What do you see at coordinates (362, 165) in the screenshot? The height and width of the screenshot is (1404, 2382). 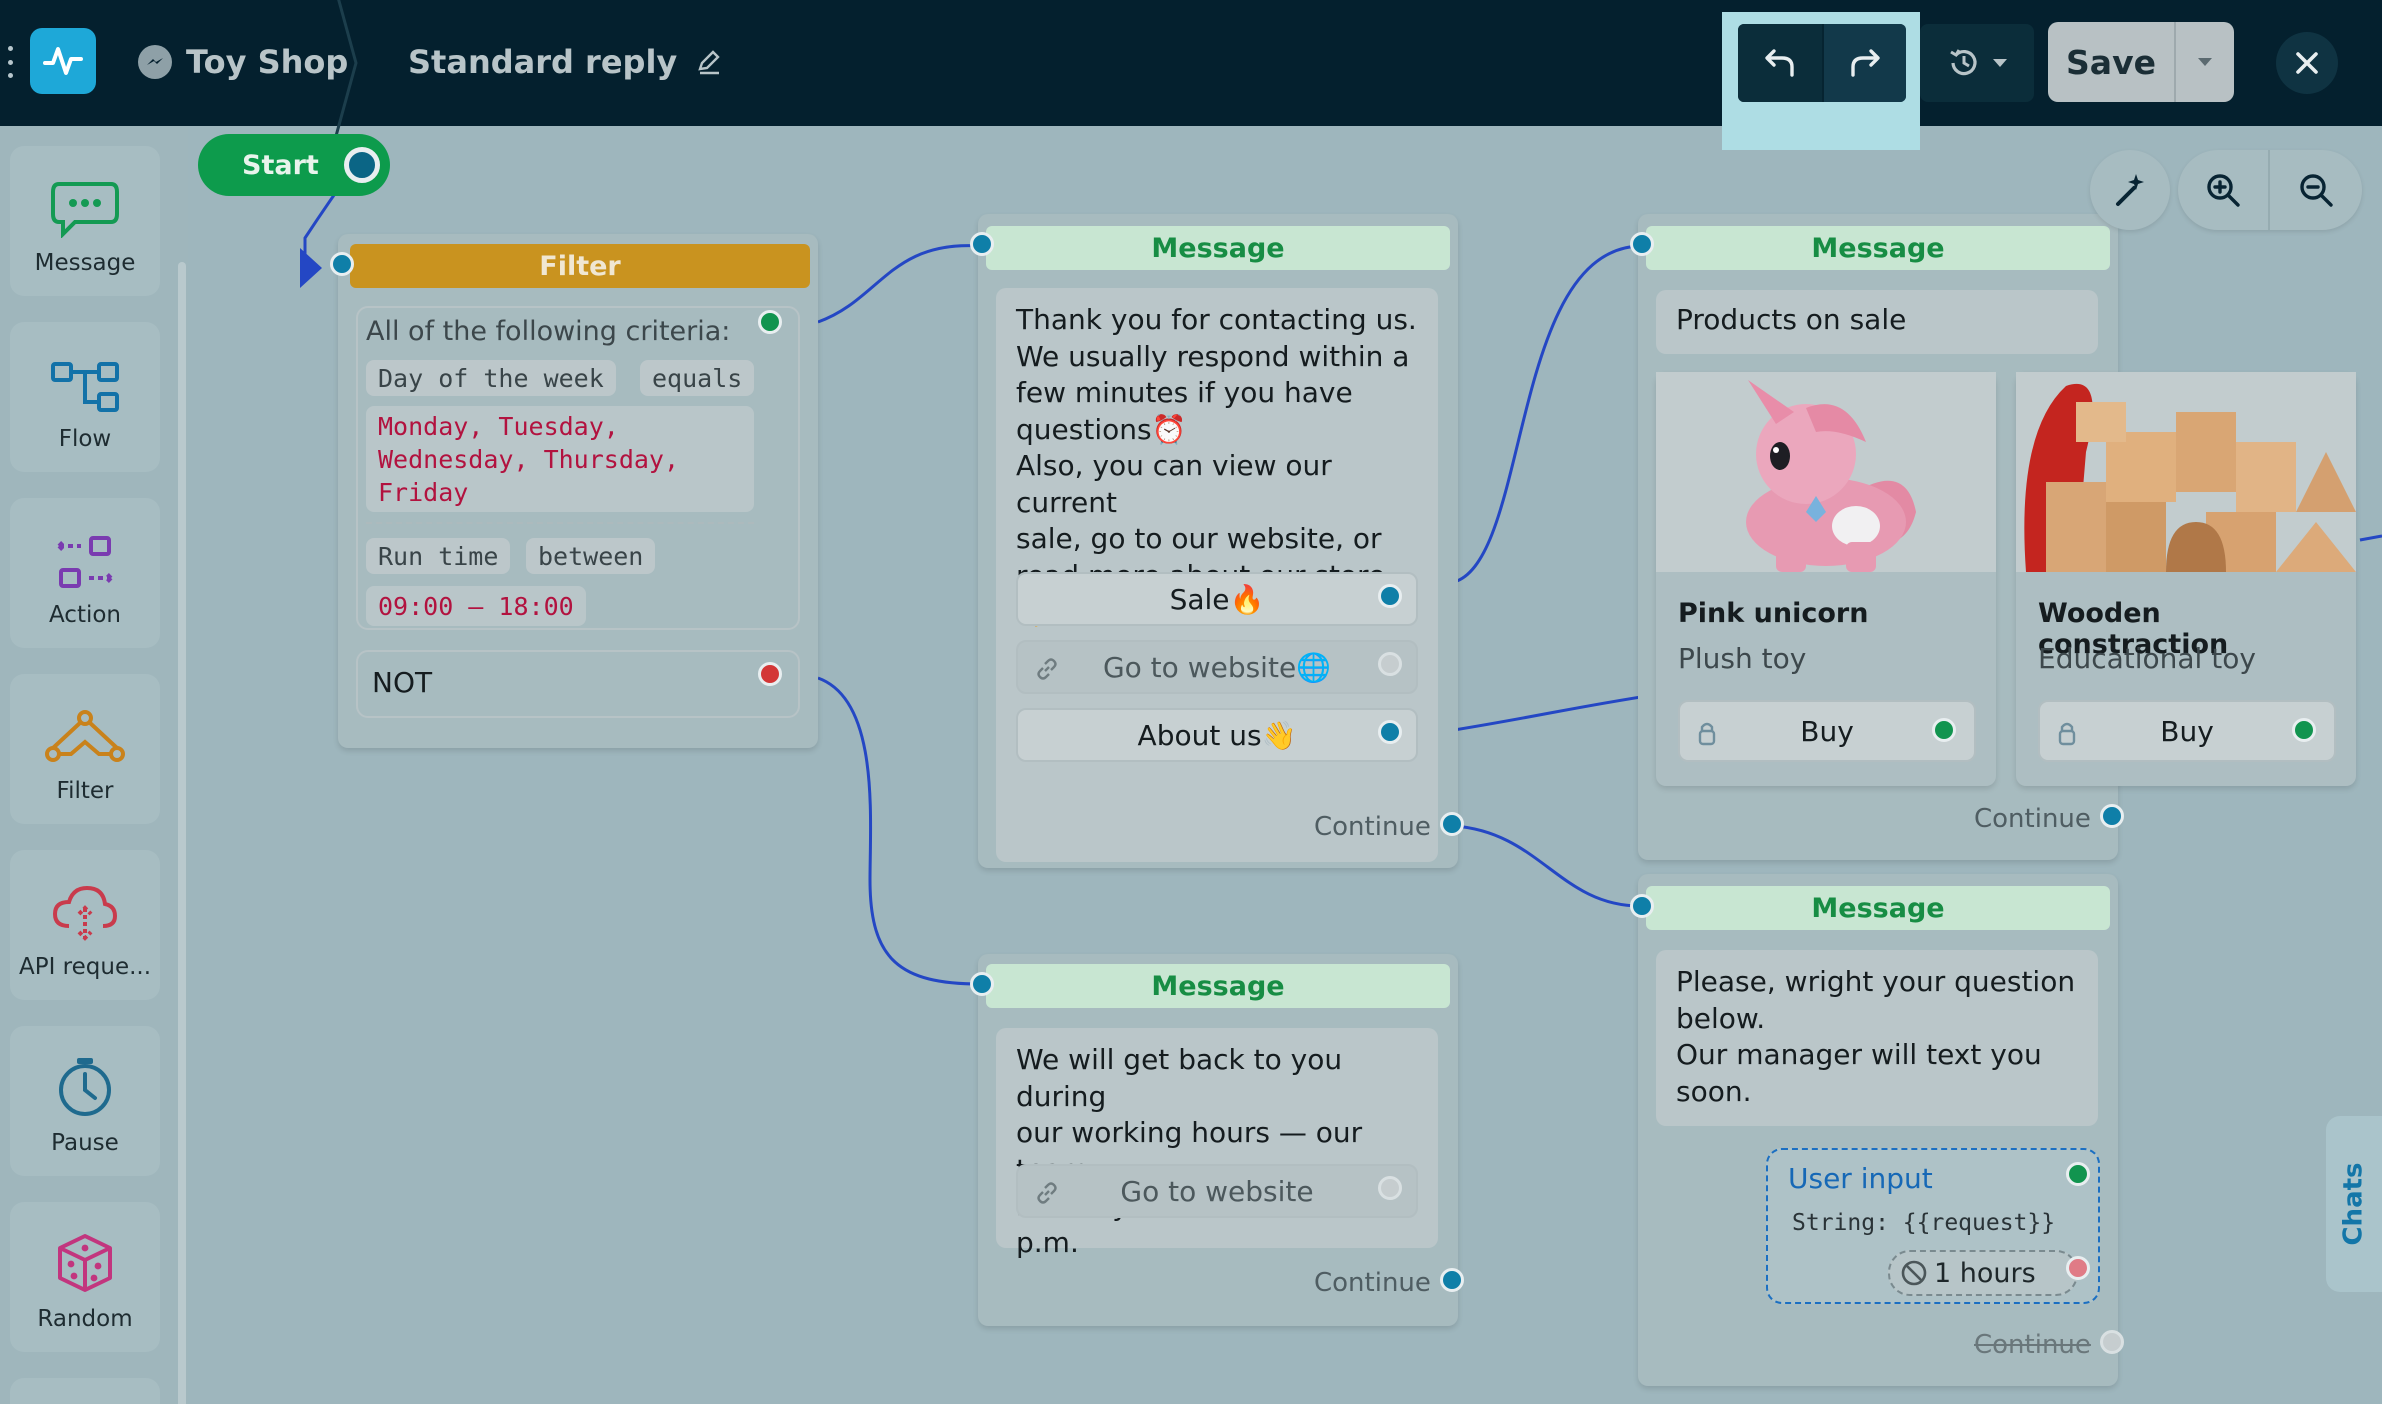 I see `start-output-port` at bounding box center [362, 165].